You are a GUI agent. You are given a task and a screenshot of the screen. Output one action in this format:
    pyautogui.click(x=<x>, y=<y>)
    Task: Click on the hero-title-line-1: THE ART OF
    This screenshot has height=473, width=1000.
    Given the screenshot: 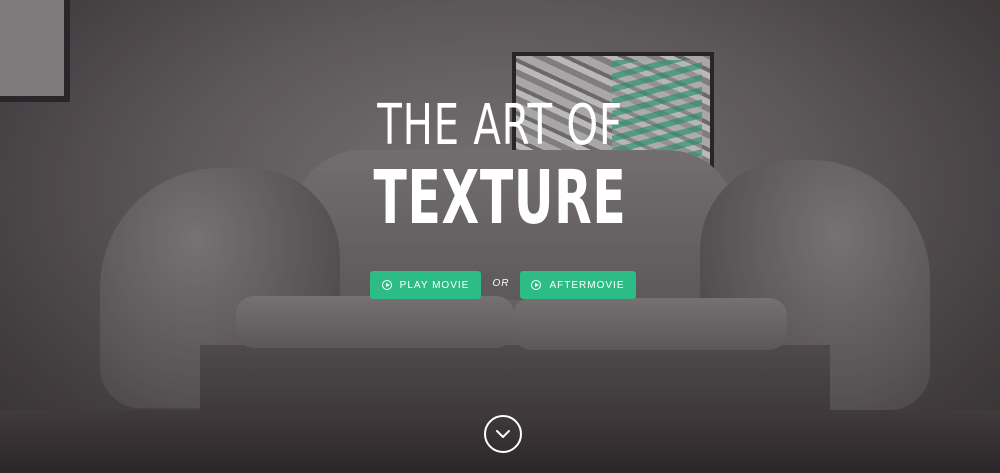 What is the action you would take?
    pyautogui.click(x=500, y=125)
    